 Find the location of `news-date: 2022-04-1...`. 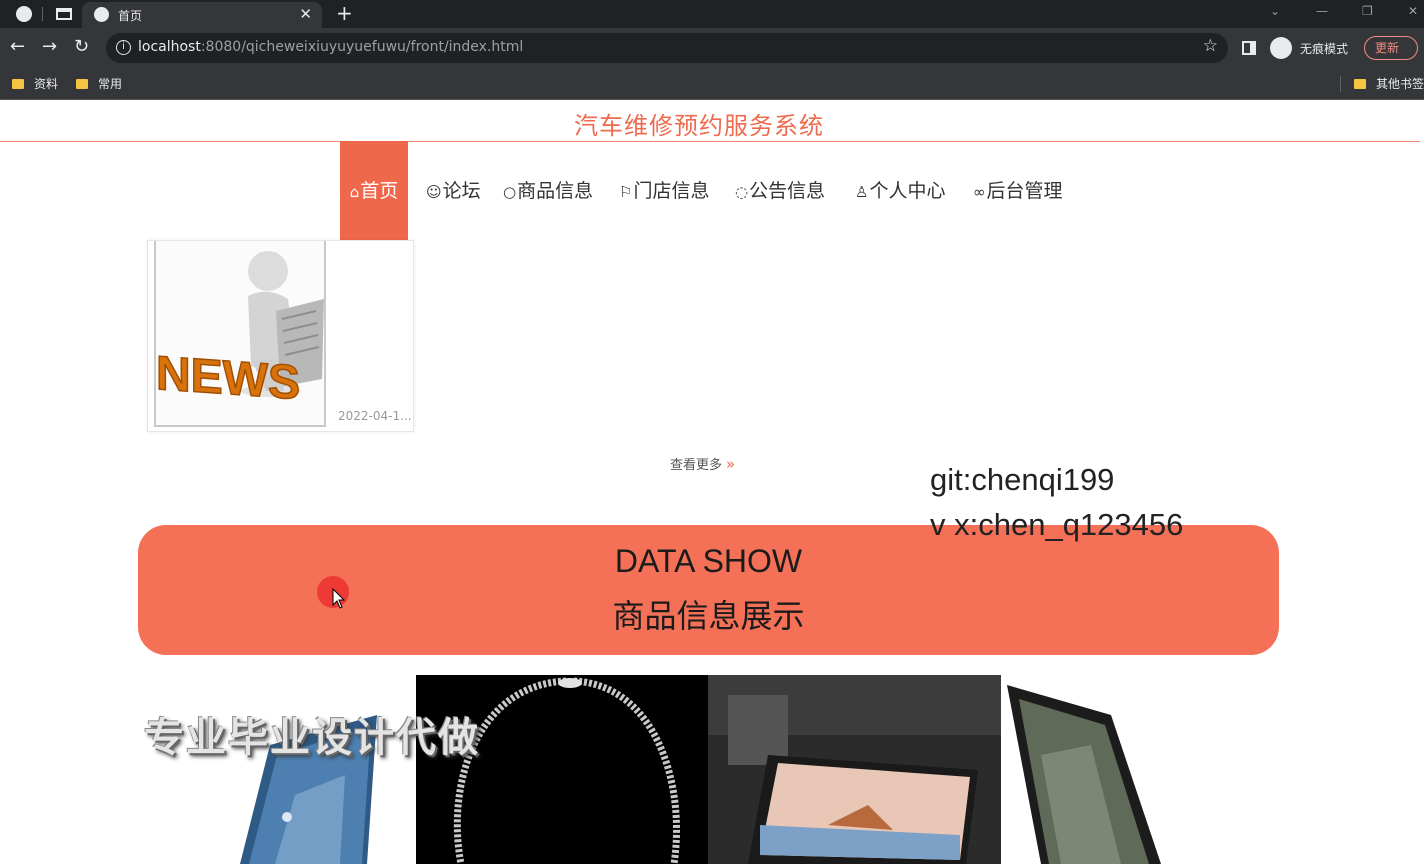

news-date: 2022-04-1... is located at coordinates (375, 416).